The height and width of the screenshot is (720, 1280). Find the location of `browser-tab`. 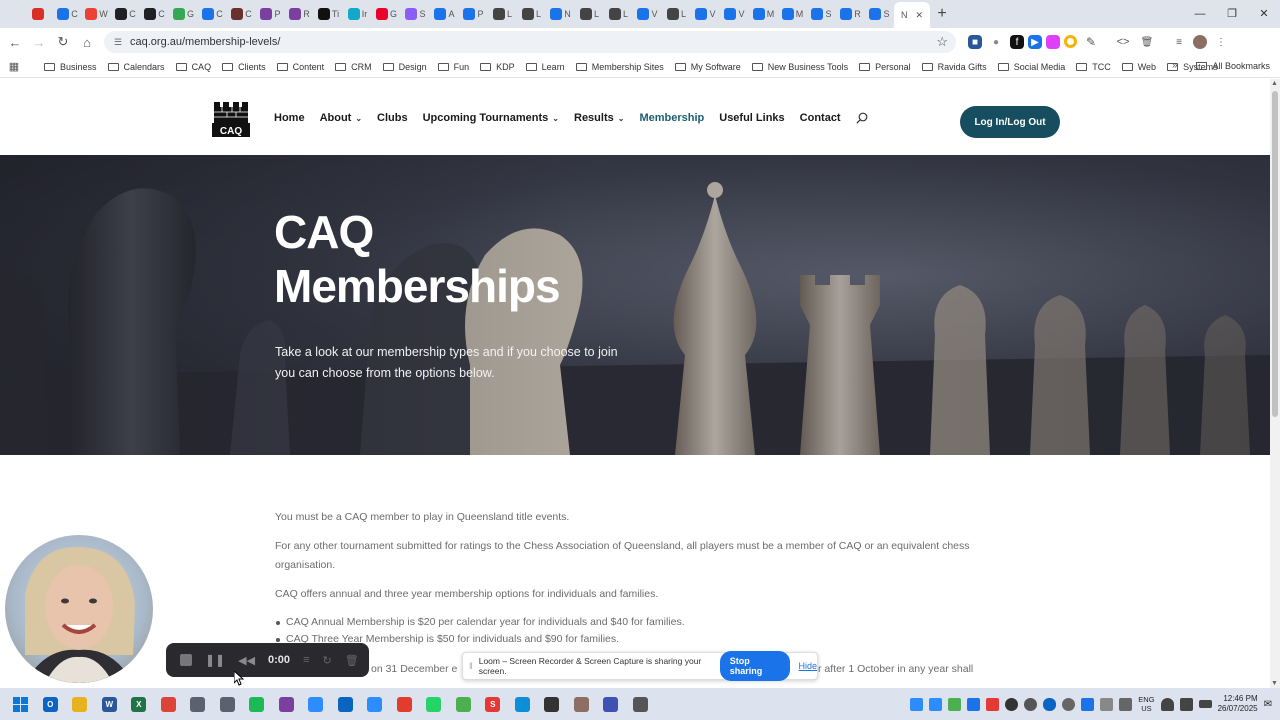

browser-tab is located at coordinates (38, 14).